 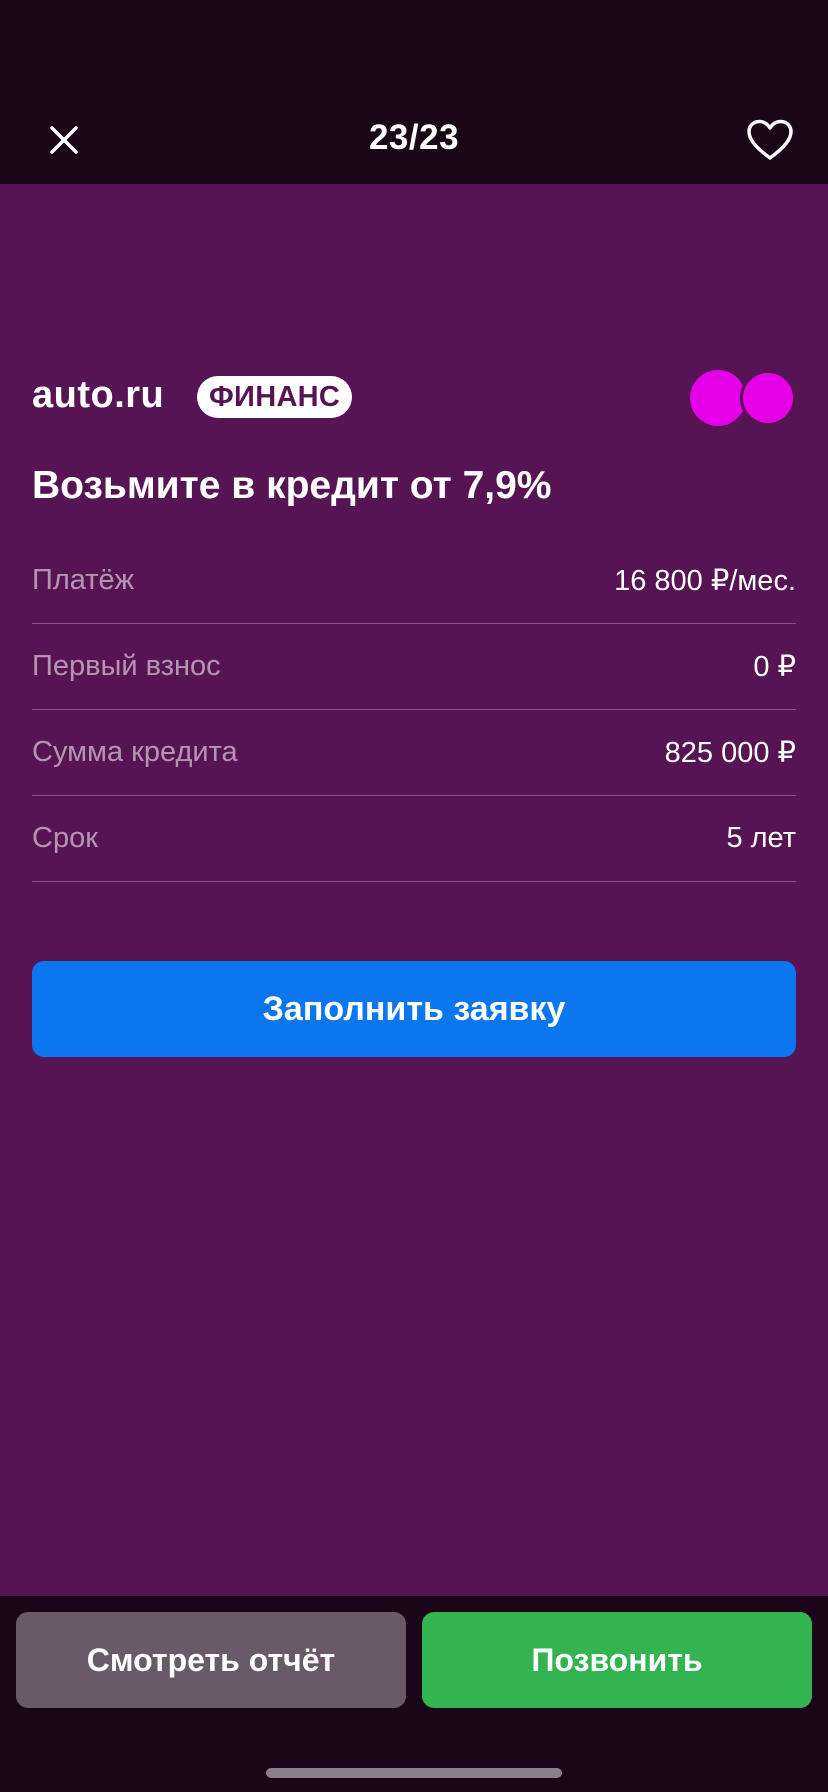 What do you see at coordinates (414, 839) in the screenshot?
I see `detail-row-term: Срок 5 лет` at bounding box center [414, 839].